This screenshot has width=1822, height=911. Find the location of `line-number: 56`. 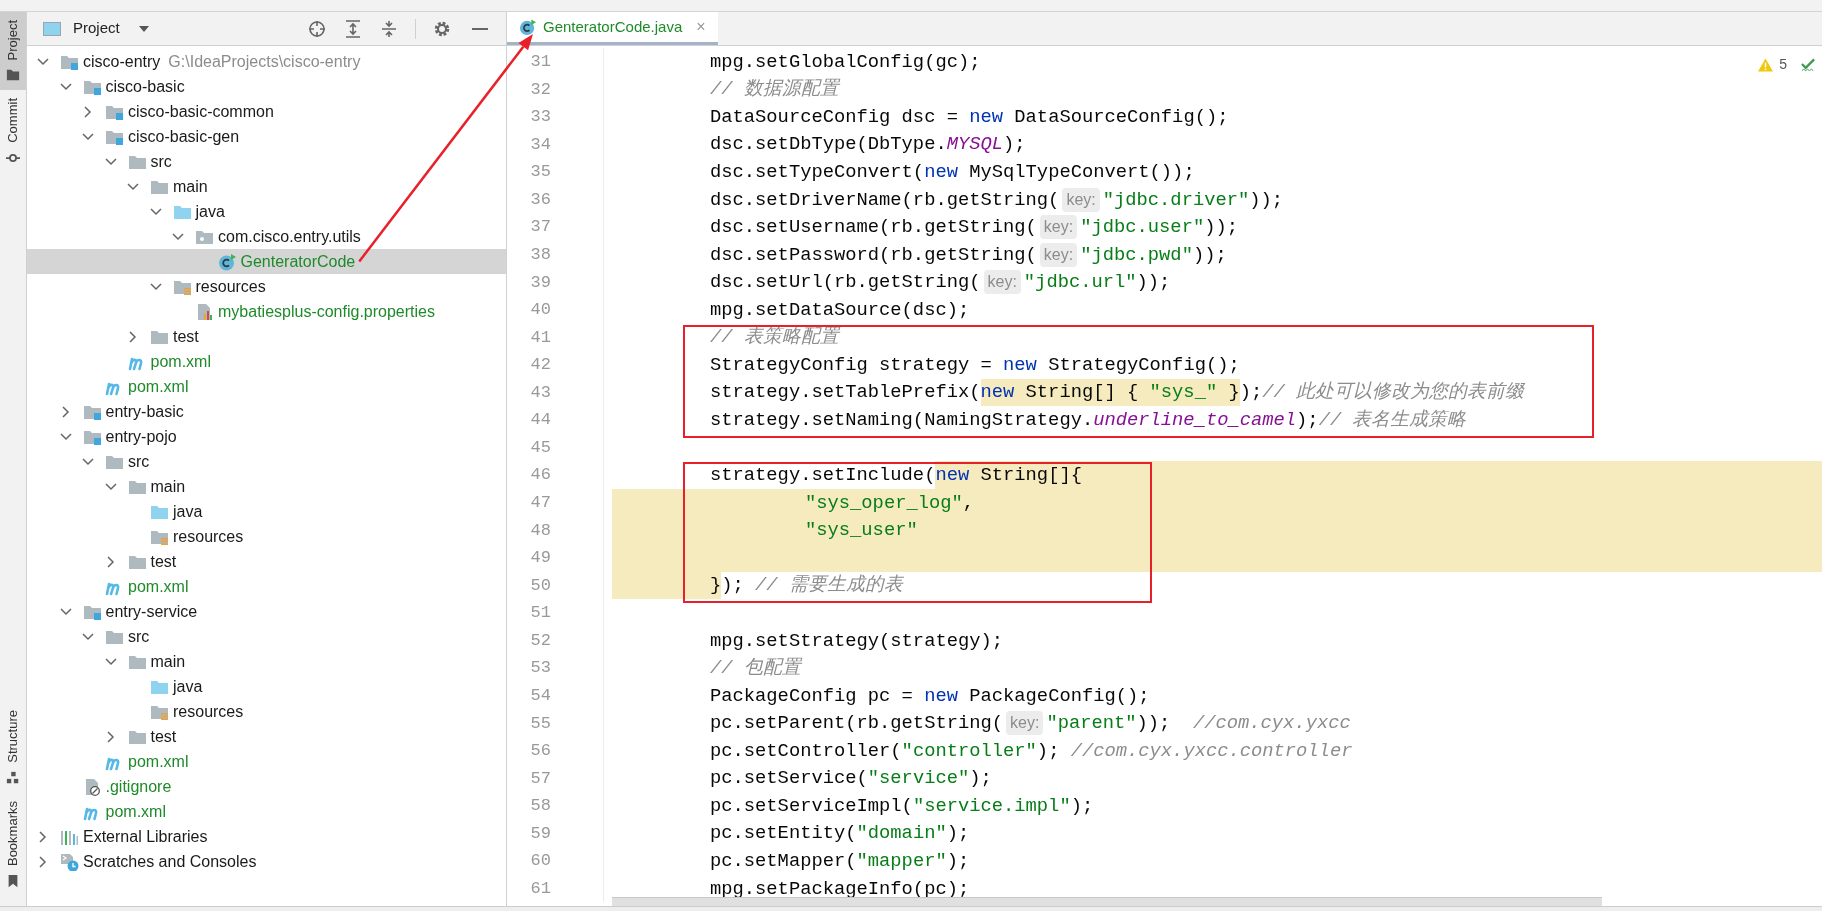

line-number: 56 is located at coordinates (540, 751).